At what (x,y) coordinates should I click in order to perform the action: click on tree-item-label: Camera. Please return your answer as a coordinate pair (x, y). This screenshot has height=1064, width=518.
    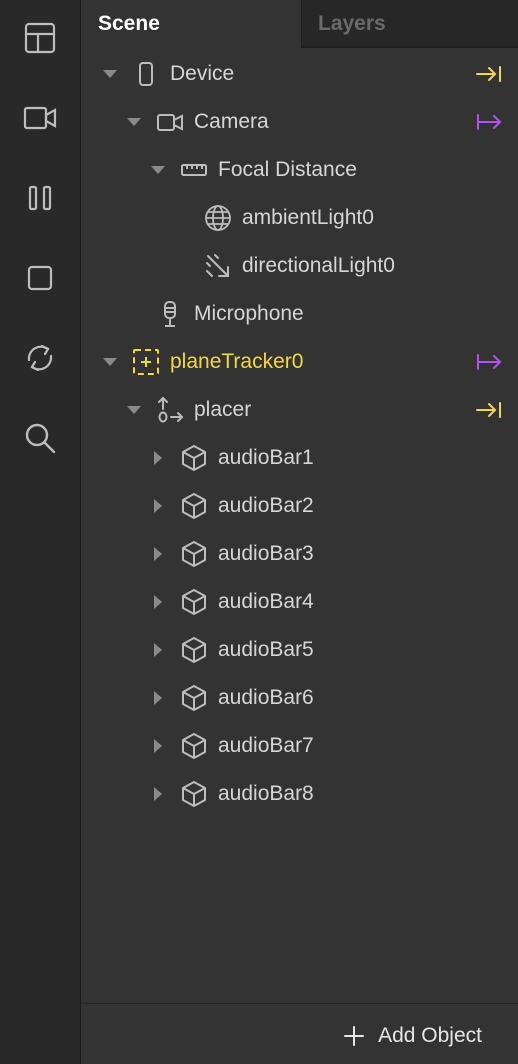
    Looking at the image, I should click on (231, 121).